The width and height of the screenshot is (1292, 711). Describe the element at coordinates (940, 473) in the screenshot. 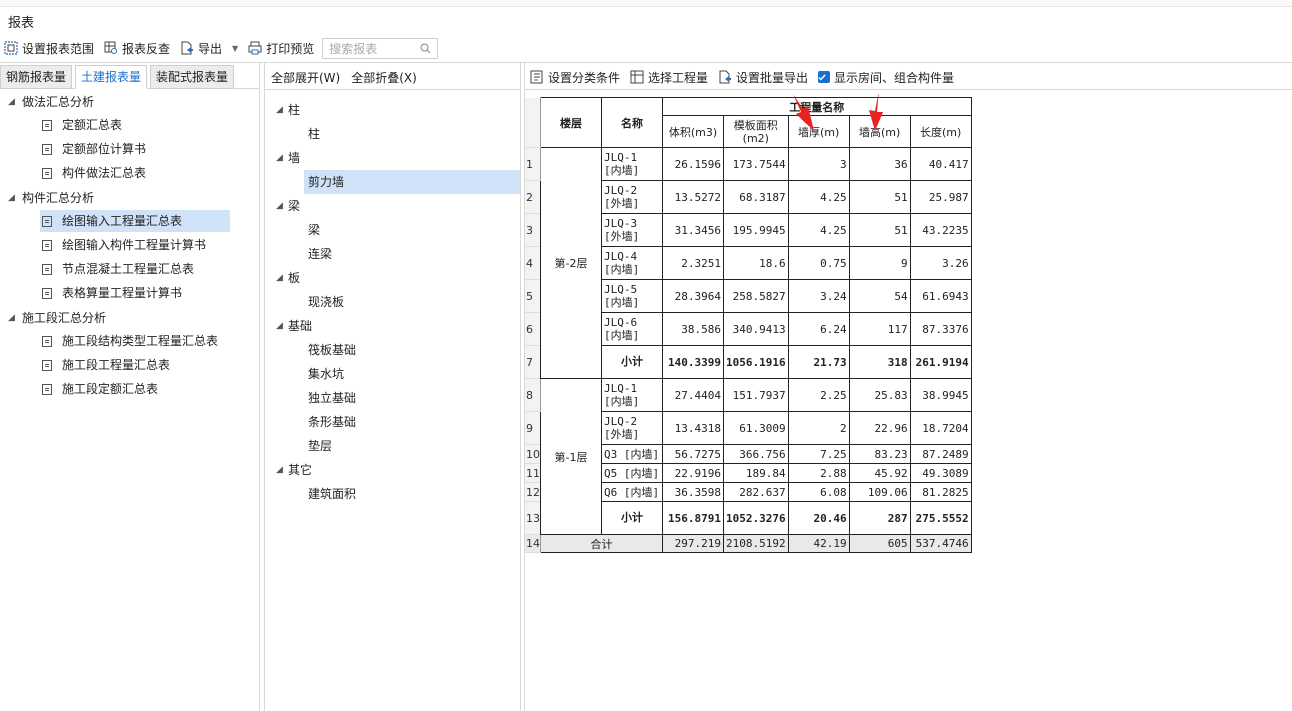

I see `value-cell: 49.3089` at that location.